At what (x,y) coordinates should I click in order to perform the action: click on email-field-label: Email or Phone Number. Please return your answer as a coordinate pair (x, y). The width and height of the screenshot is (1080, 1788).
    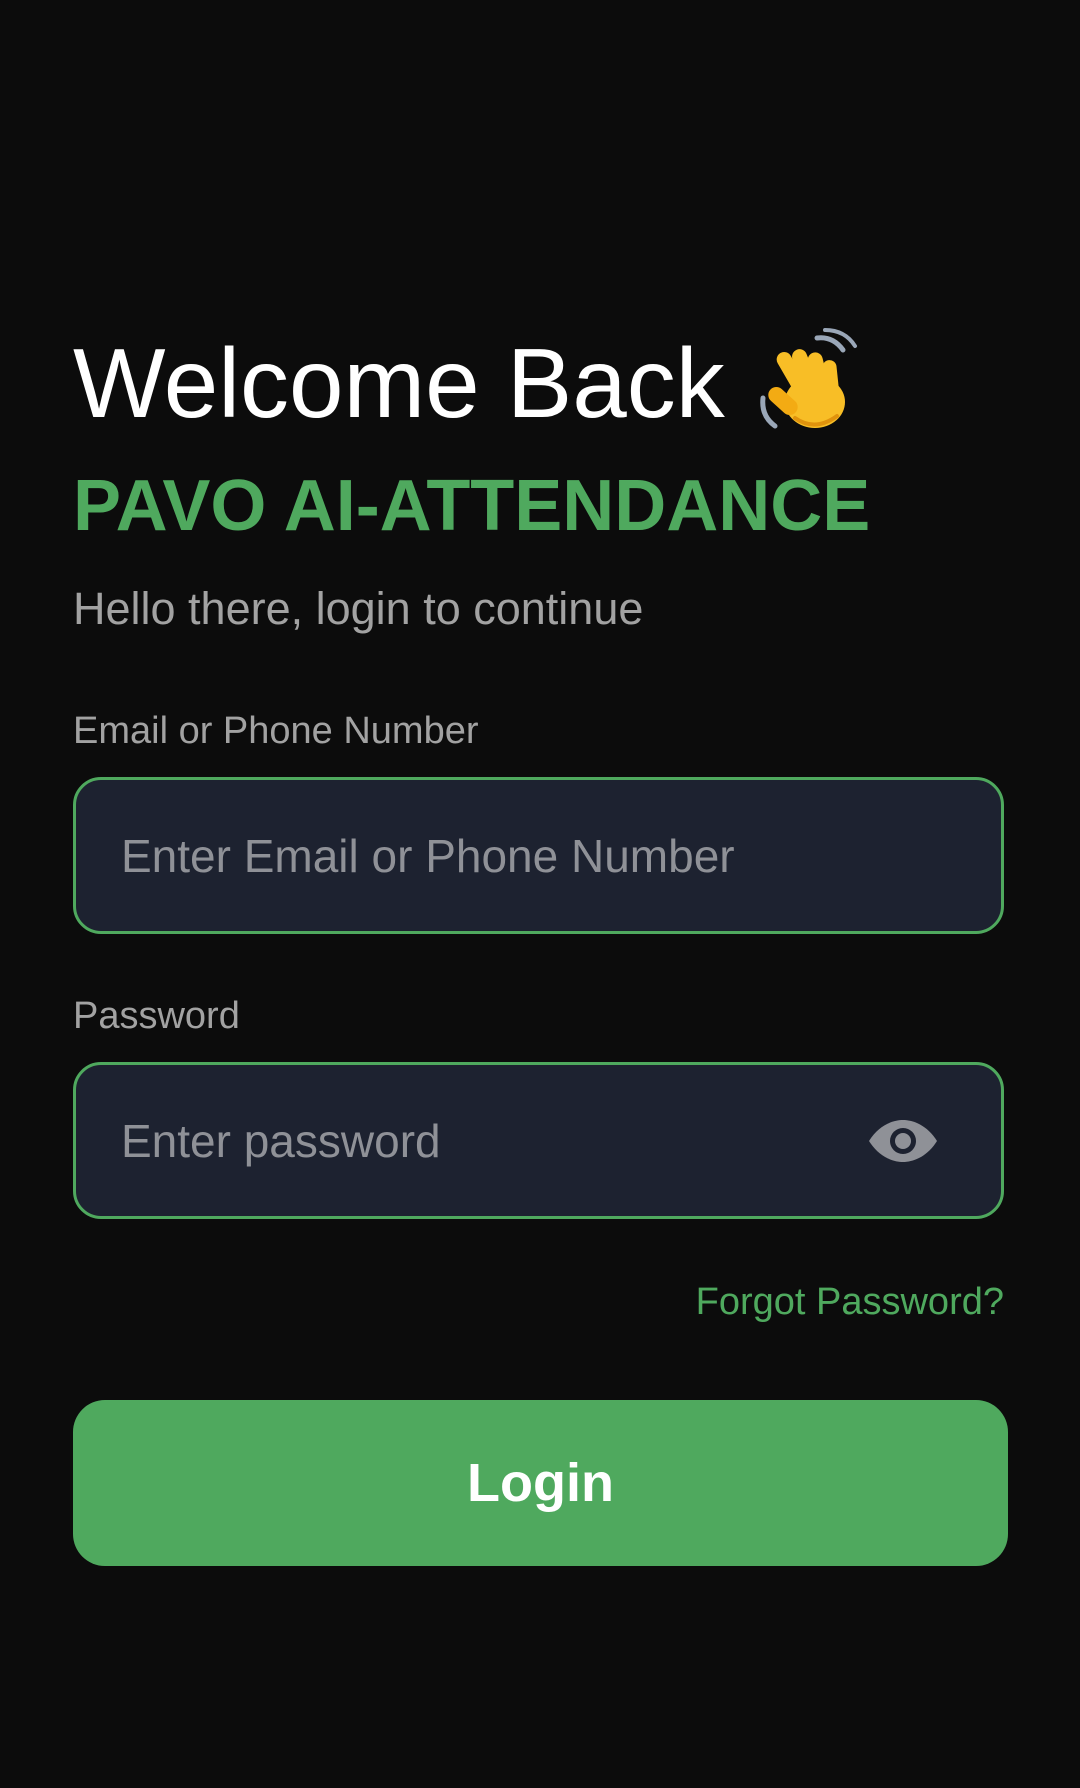
    Looking at the image, I should click on (276, 731).